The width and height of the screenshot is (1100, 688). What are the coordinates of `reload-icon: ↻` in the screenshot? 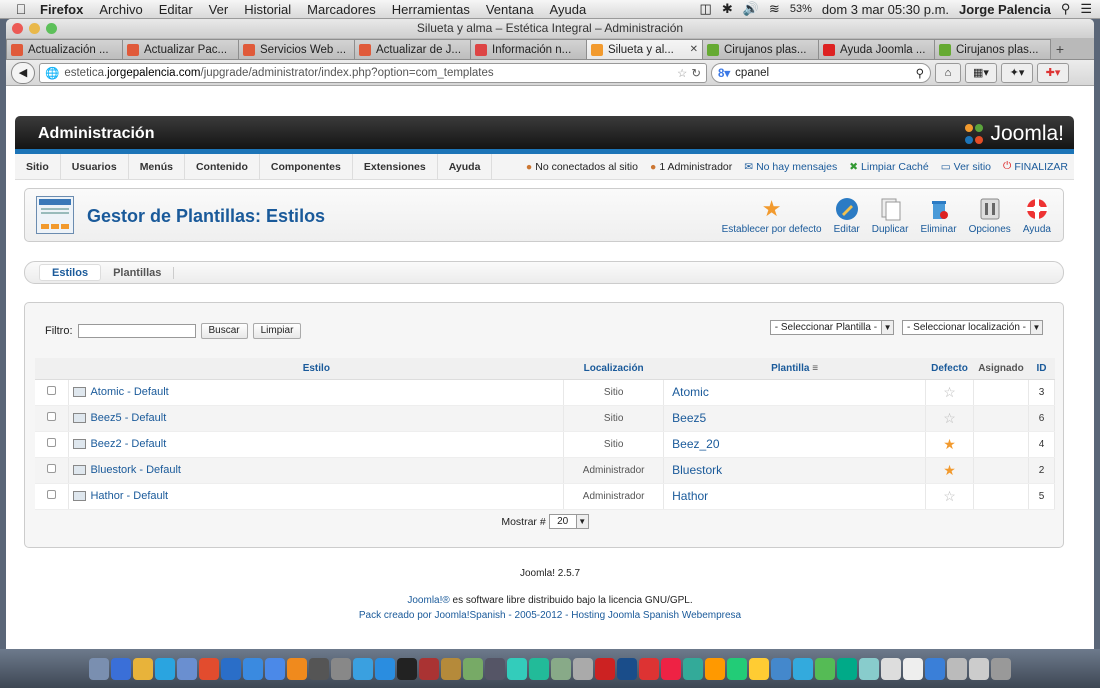 It's located at (696, 73).